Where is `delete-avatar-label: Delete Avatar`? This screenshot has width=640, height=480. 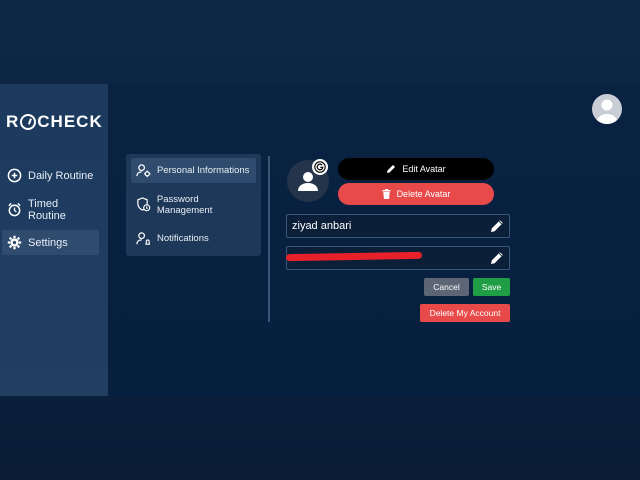
delete-avatar-label: Delete Avatar is located at coordinates (423, 194).